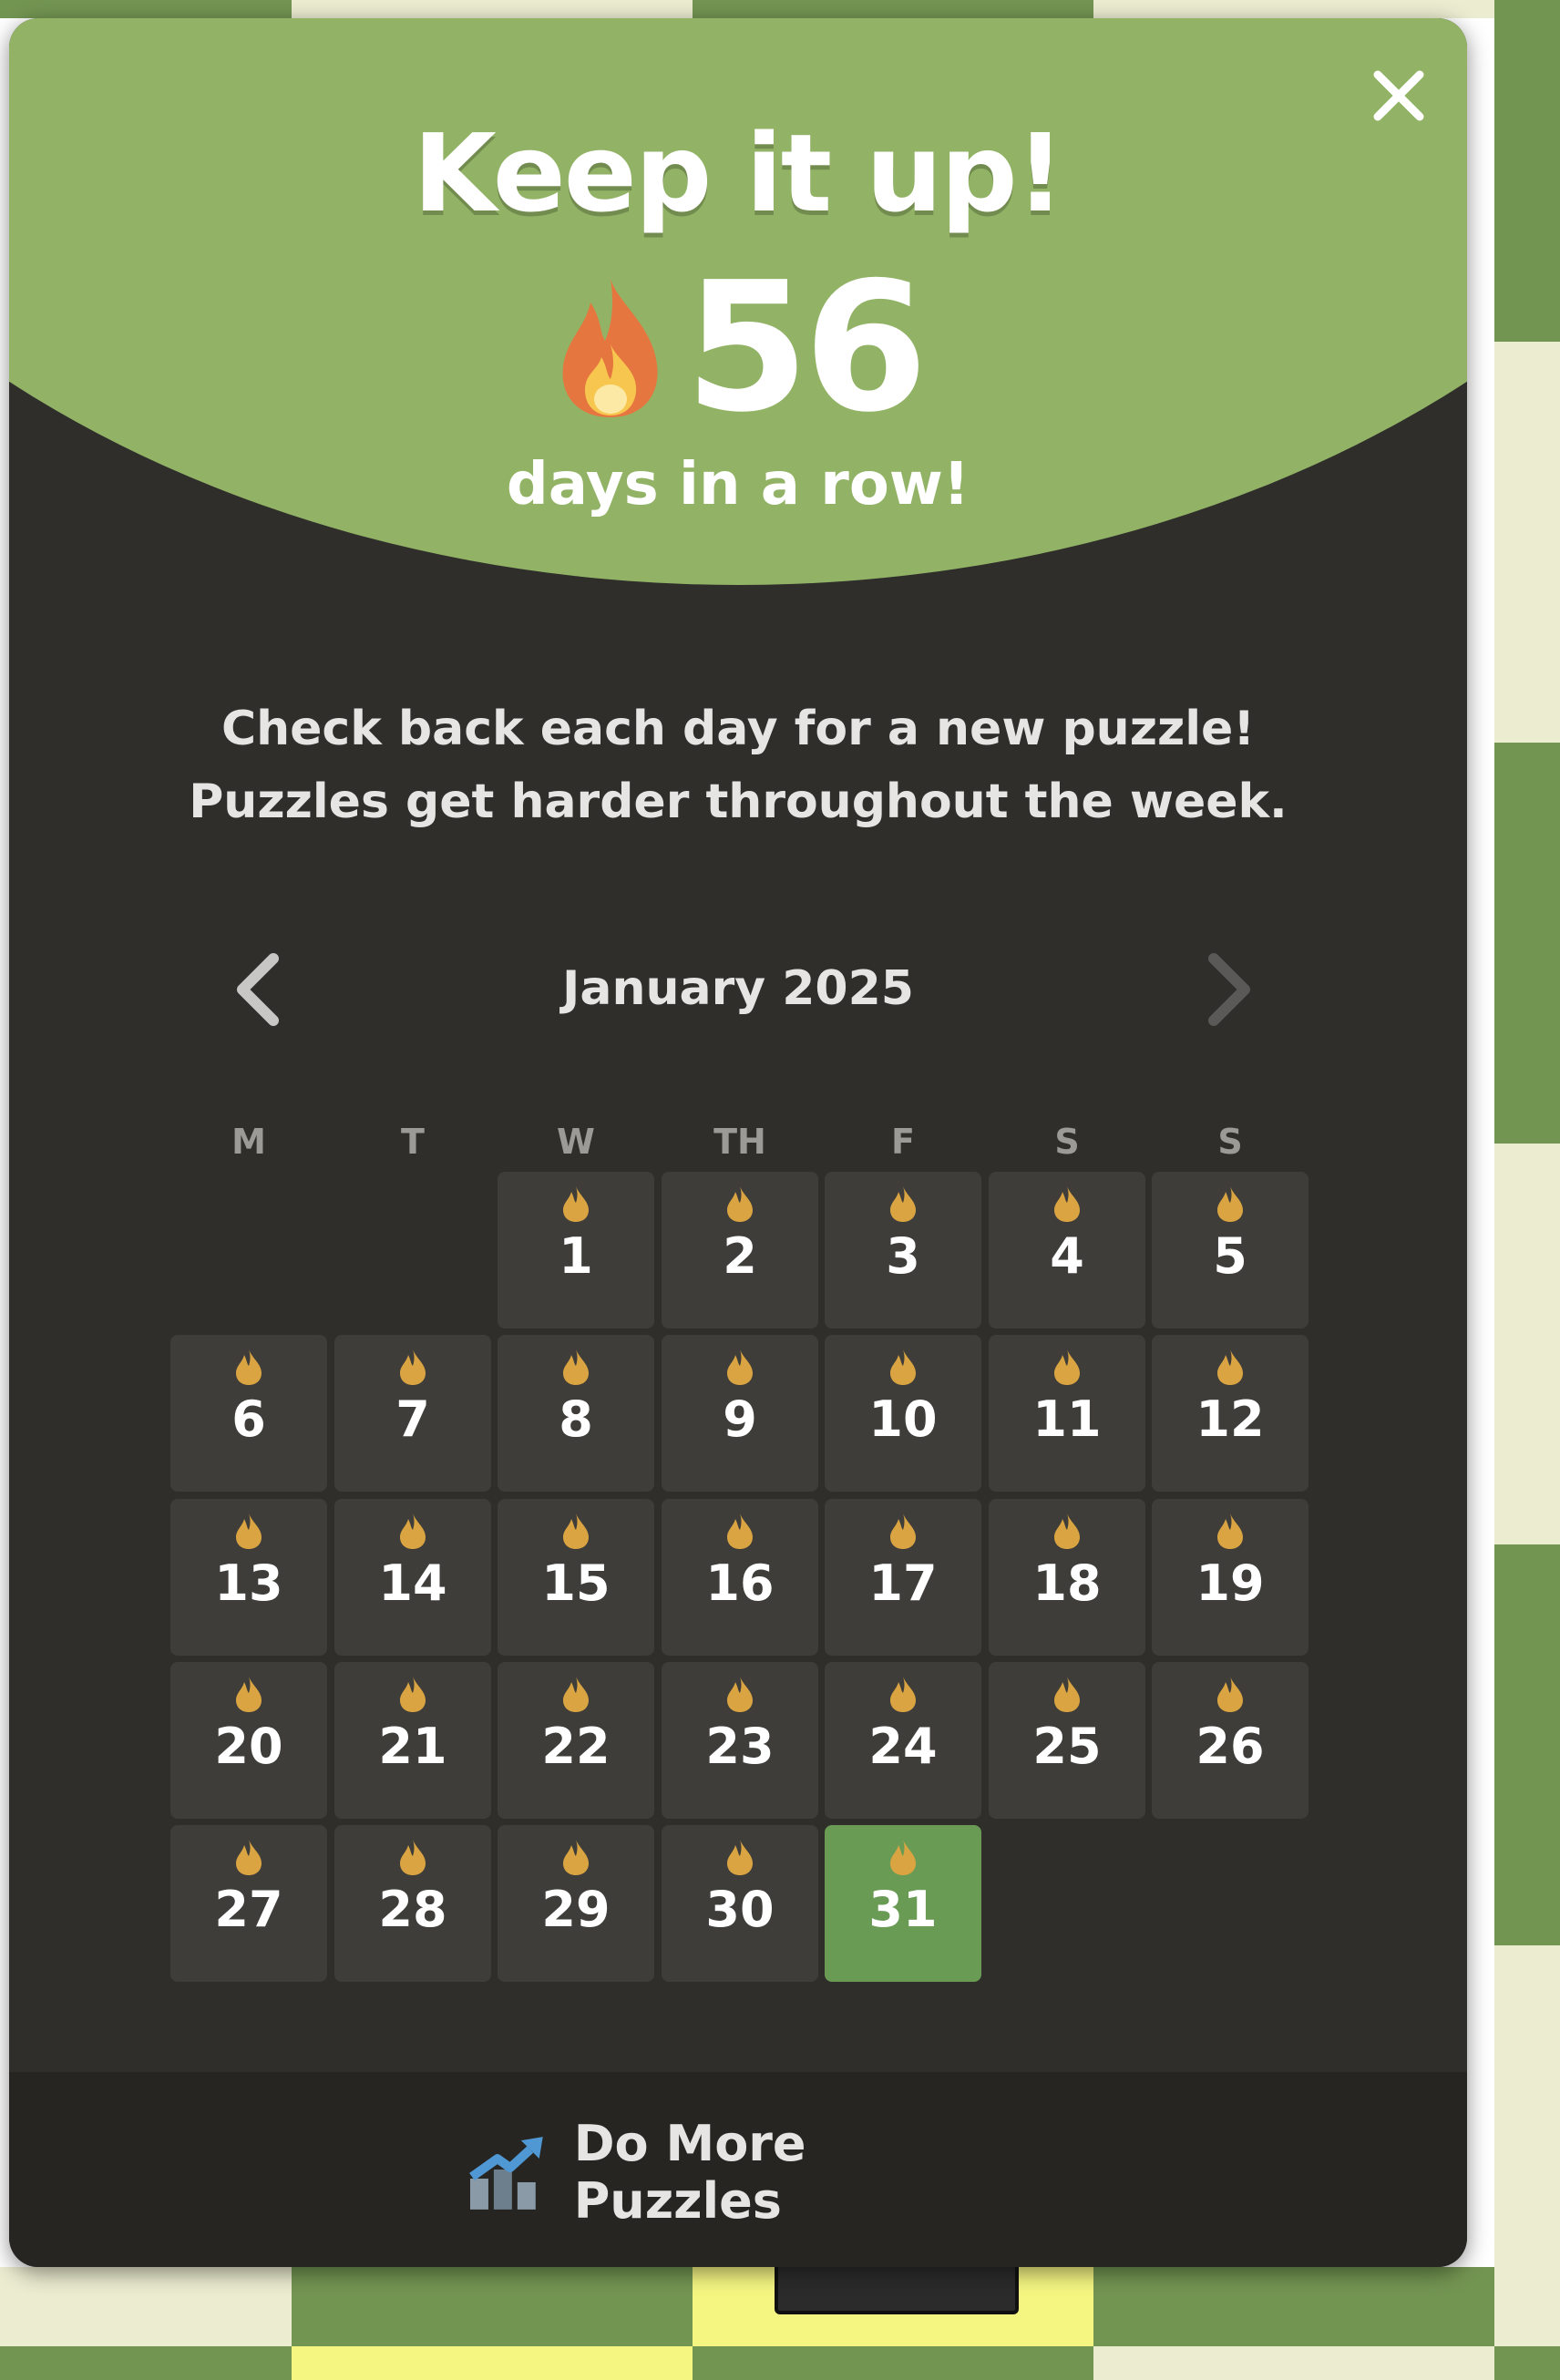 The height and width of the screenshot is (2380, 1560). What do you see at coordinates (1067, 1419) in the screenshot?
I see `calendar-day-number: 11` at bounding box center [1067, 1419].